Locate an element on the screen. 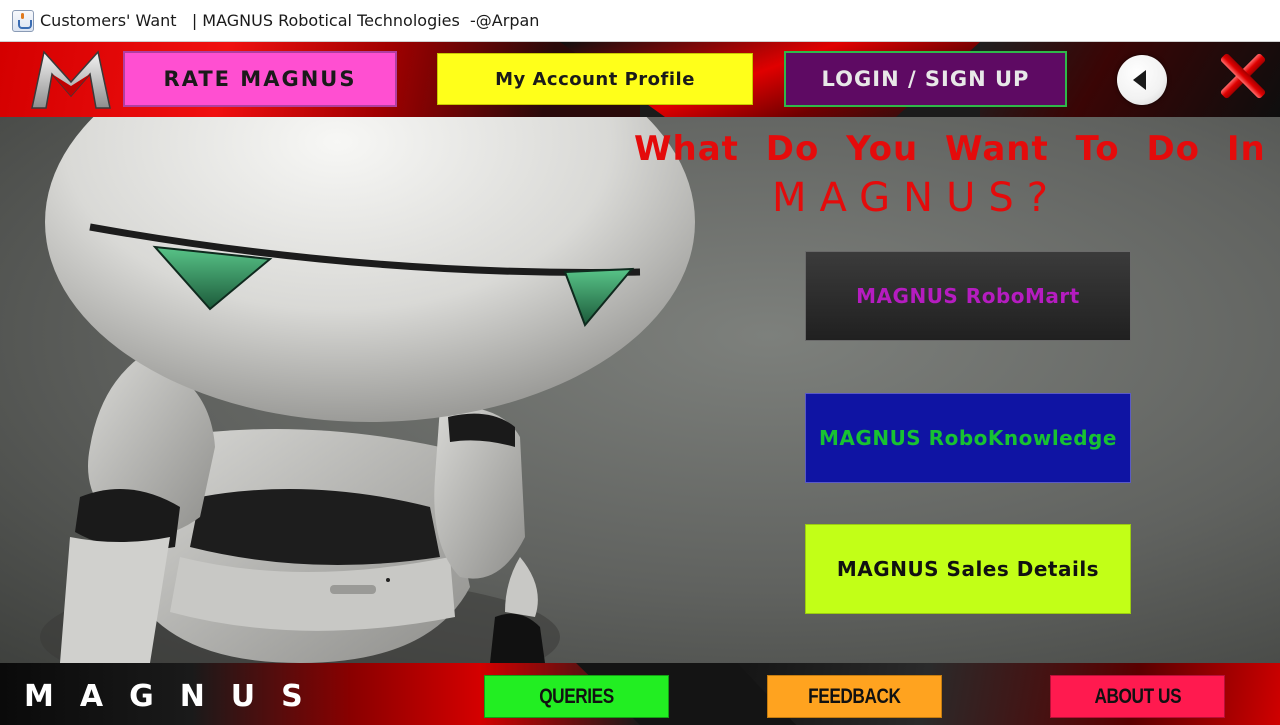  feedback-button-label: FEEDBACK is located at coordinates (854, 696).